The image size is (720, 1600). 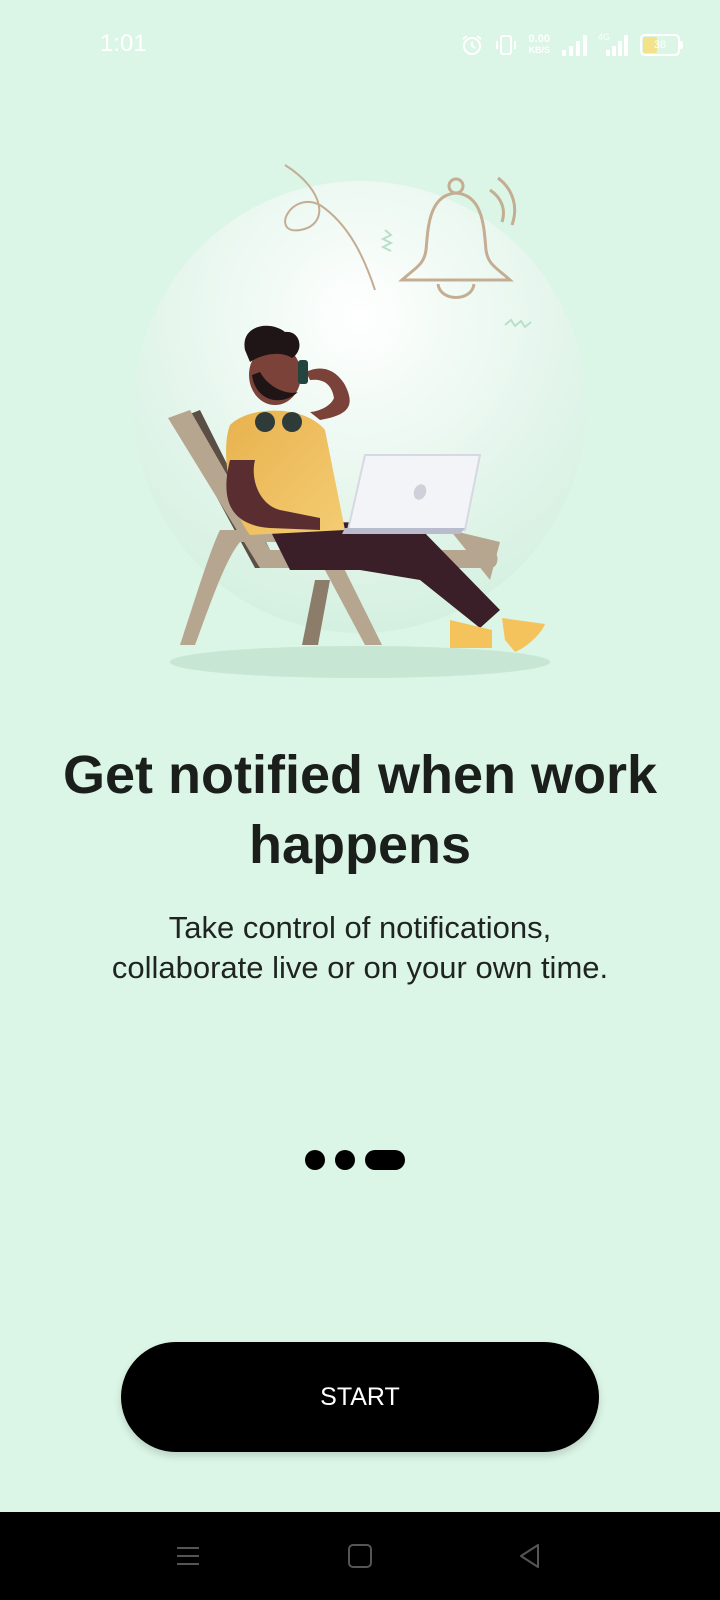 What do you see at coordinates (360, 927) in the screenshot?
I see `subtitle-line: Take control of notifications,` at bounding box center [360, 927].